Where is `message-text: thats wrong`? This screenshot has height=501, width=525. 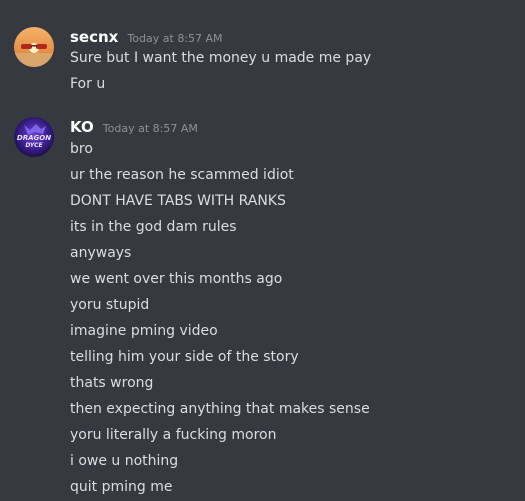 message-text: thats wrong is located at coordinates (112, 383).